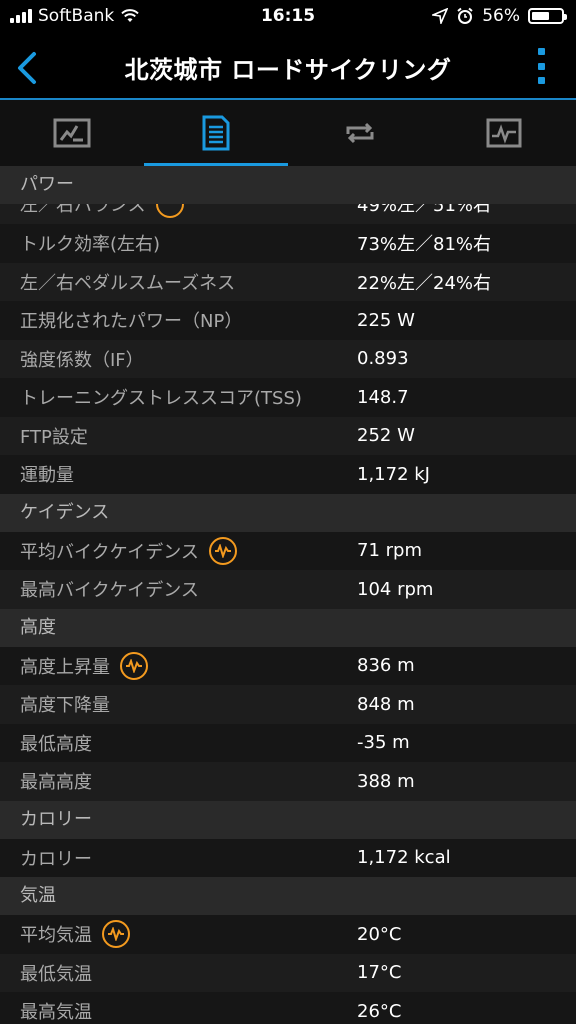 Image resolution: width=576 pixels, height=1024 pixels. What do you see at coordinates (288, 281) in the screenshot?
I see `list-item: 左／右ペダルスムーズネス 22%左／24%右` at bounding box center [288, 281].